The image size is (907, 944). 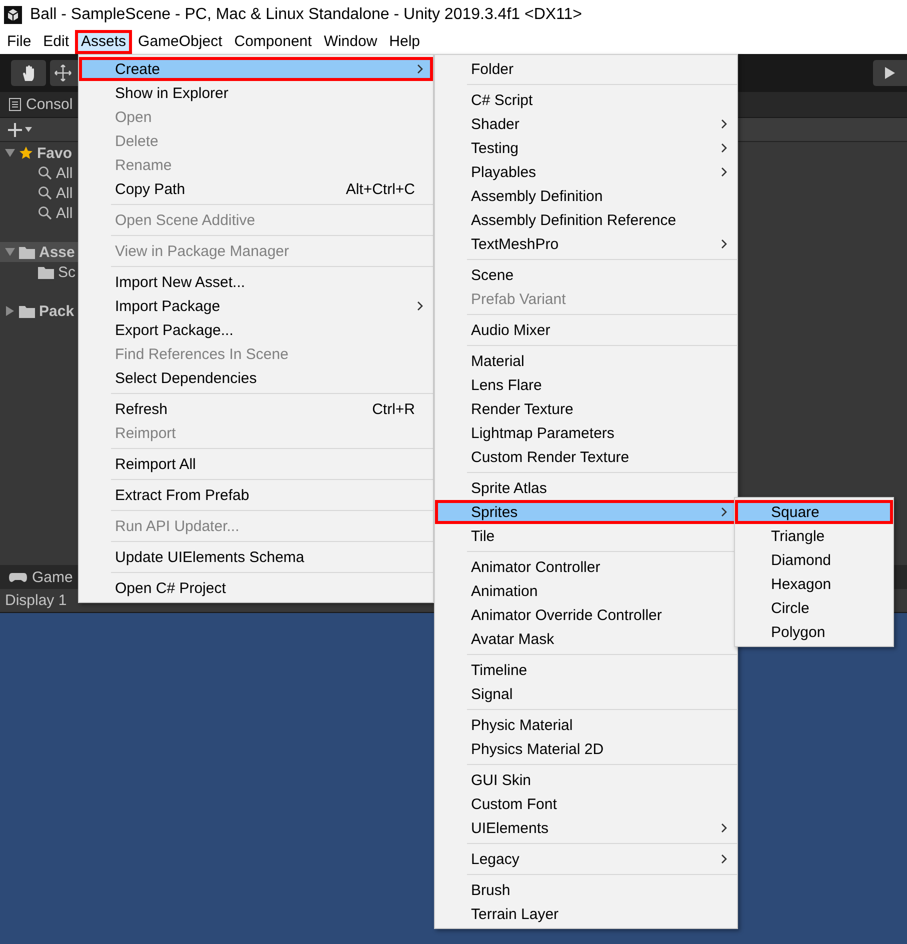 I want to click on menu-item: Open C# Project, so click(x=256, y=588).